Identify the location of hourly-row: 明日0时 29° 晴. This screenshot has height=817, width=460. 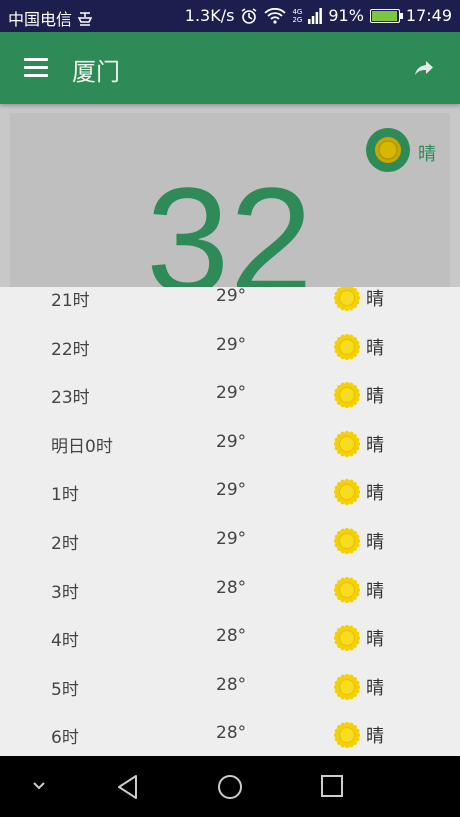
(230, 444).